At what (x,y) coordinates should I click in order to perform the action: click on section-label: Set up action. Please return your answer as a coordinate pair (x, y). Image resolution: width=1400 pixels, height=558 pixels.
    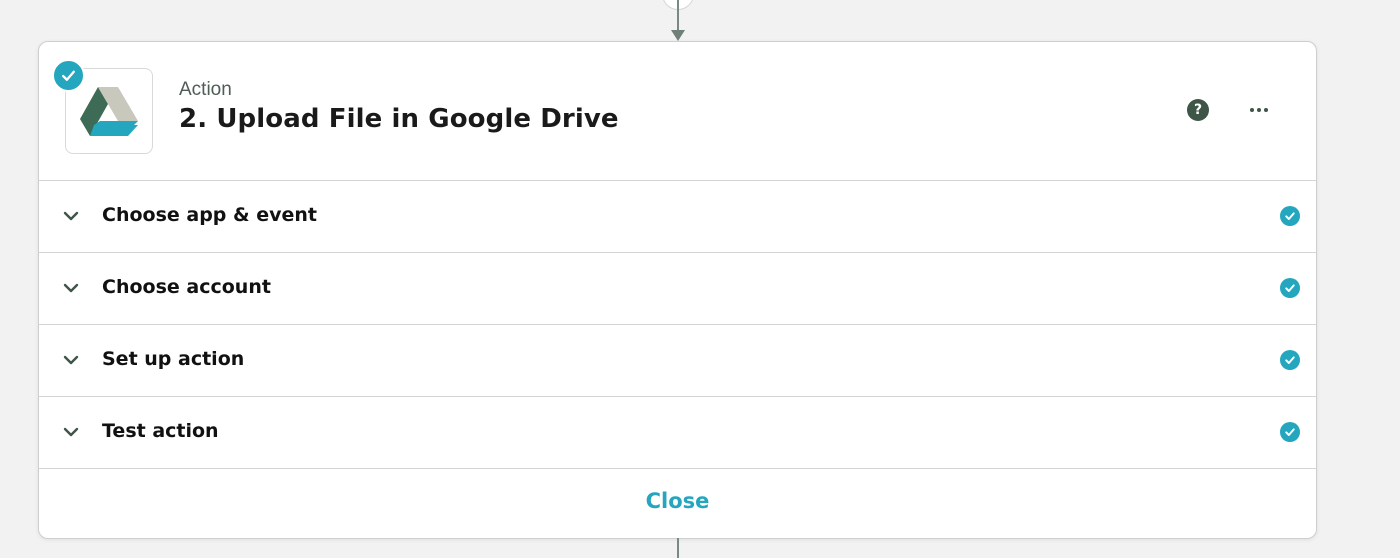
    Looking at the image, I should click on (173, 359).